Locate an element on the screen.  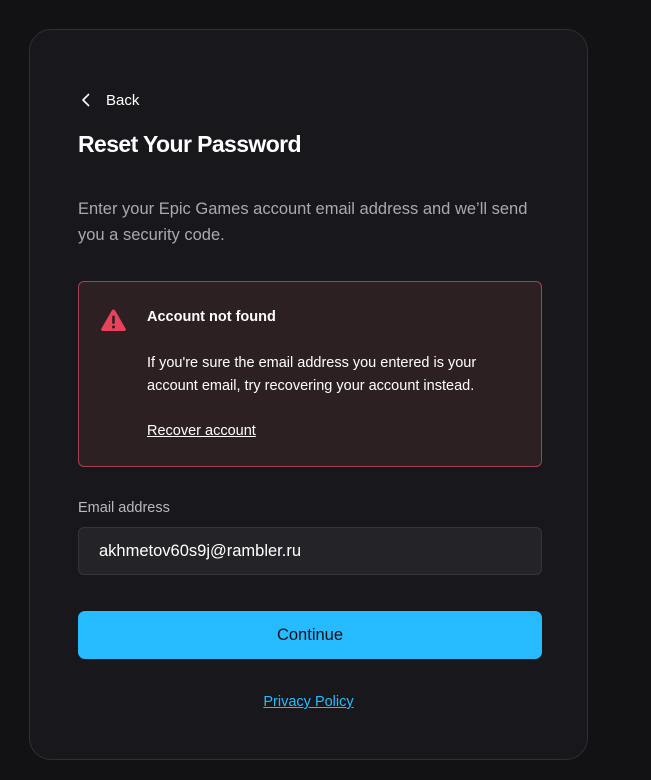
back-button: Back is located at coordinates (108, 100).